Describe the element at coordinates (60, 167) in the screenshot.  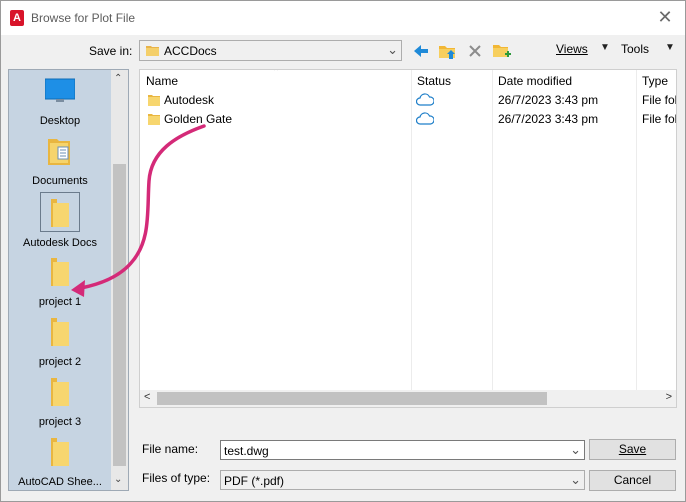
I see `place-documents: Documents` at that location.